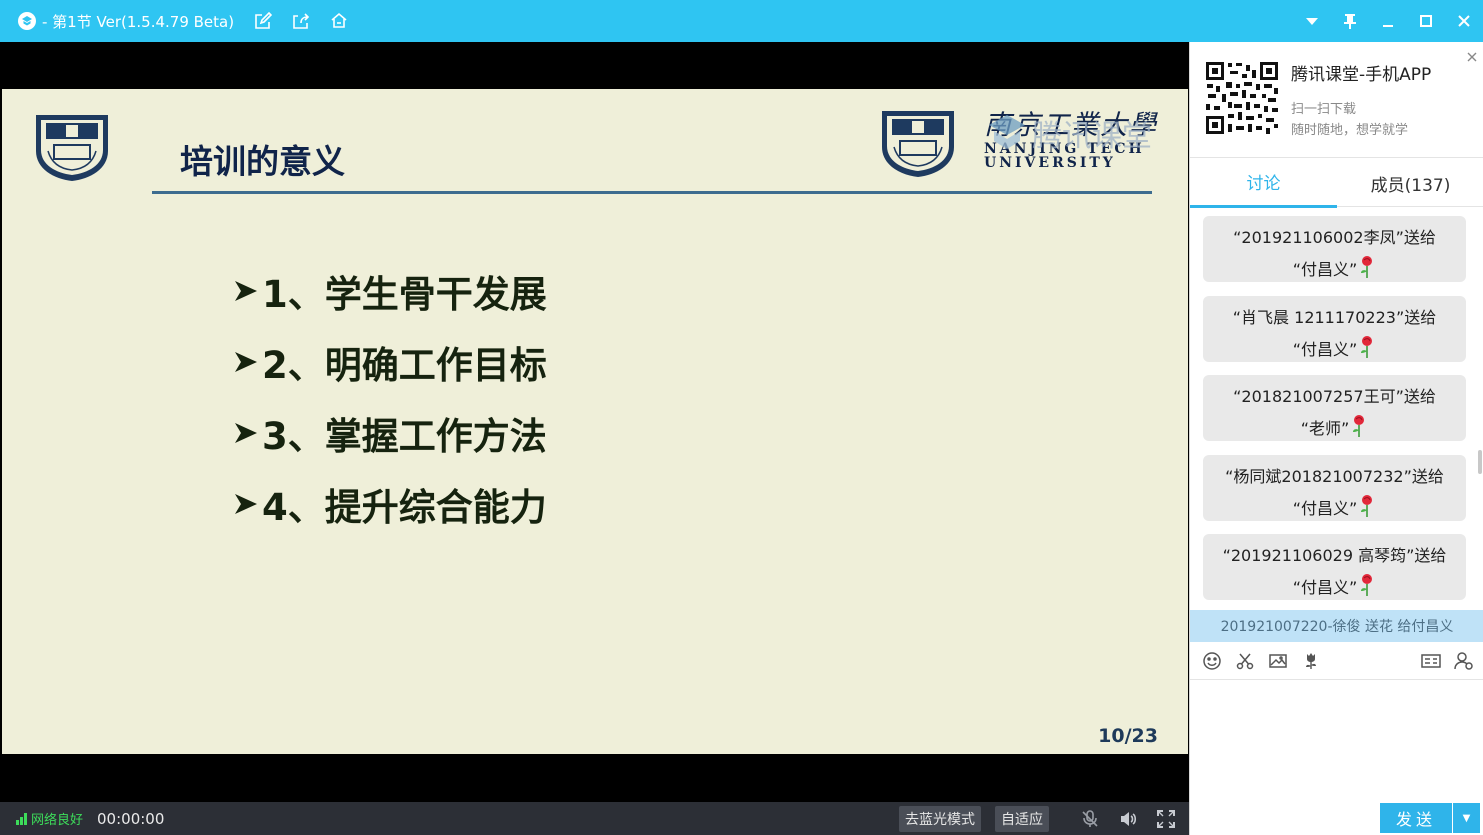  What do you see at coordinates (22, 818) in the screenshot?
I see `signal-icon` at bounding box center [22, 818].